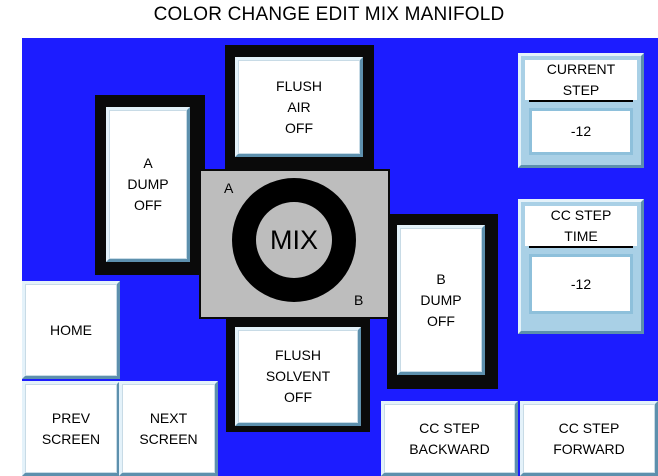 The height and width of the screenshot is (476, 658). What do you see at coordinates (229, 188) in the screenshot?
I see `port-a-label: A` at bounding box center [229, 188].